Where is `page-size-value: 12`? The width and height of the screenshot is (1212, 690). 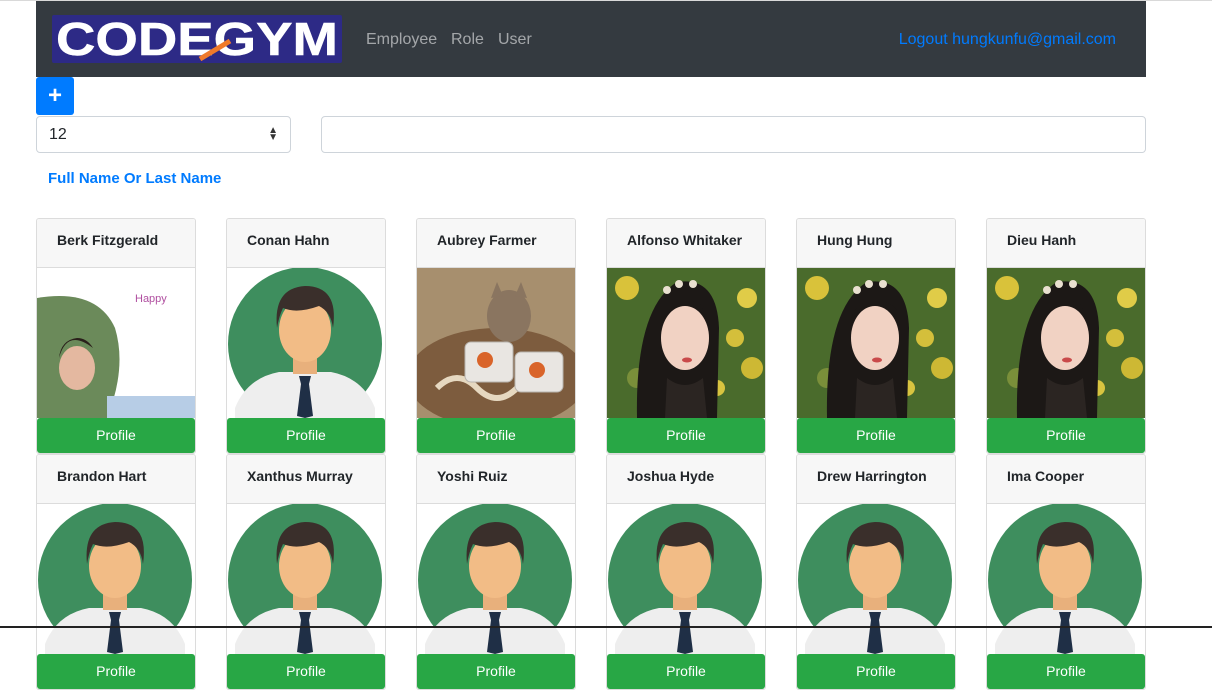
page-size-value: 12 is located at coordinates (58, 134).